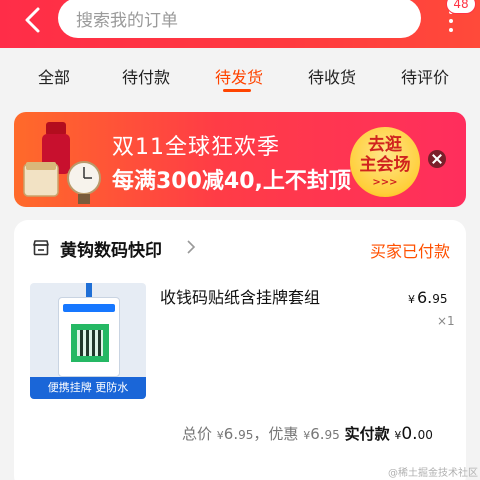  Describe the element at coordinates (307, 433) in the screenshot. I see `order-summary: 总价 ¥6.95，优惠 ¥6.95 实付款 ¥0.00` at that location.